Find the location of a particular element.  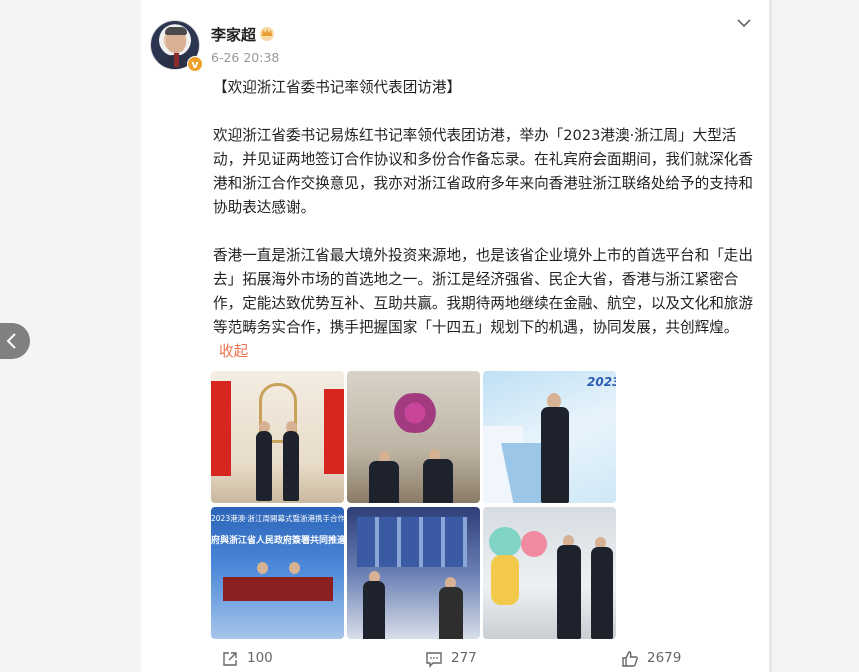

like-count: 2679 is located at coordinates (664, 658).